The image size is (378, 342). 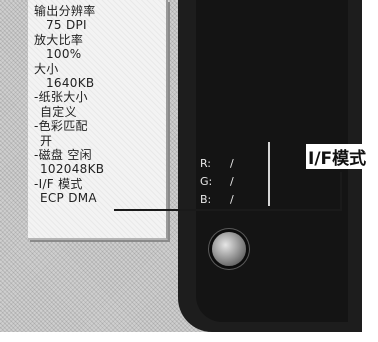 I want to click on rgb-key: B:, so click(x=206, y=199).